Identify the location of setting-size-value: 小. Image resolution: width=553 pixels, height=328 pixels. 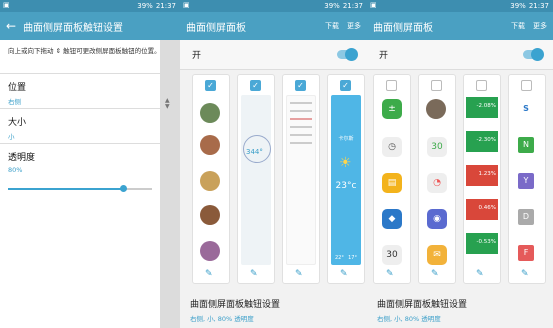
(11, 137).